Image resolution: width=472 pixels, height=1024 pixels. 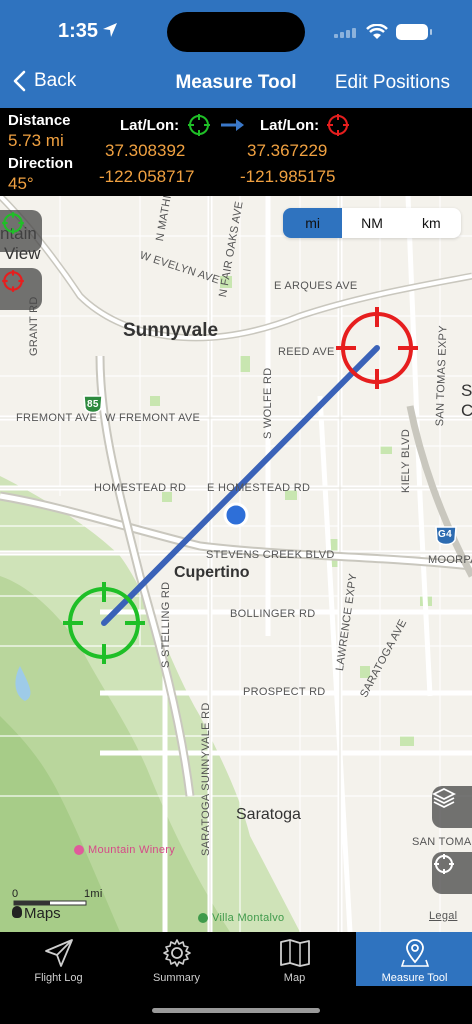 I want to click on unit-segmented-control: mi NM km, so click(x=372, y=223).